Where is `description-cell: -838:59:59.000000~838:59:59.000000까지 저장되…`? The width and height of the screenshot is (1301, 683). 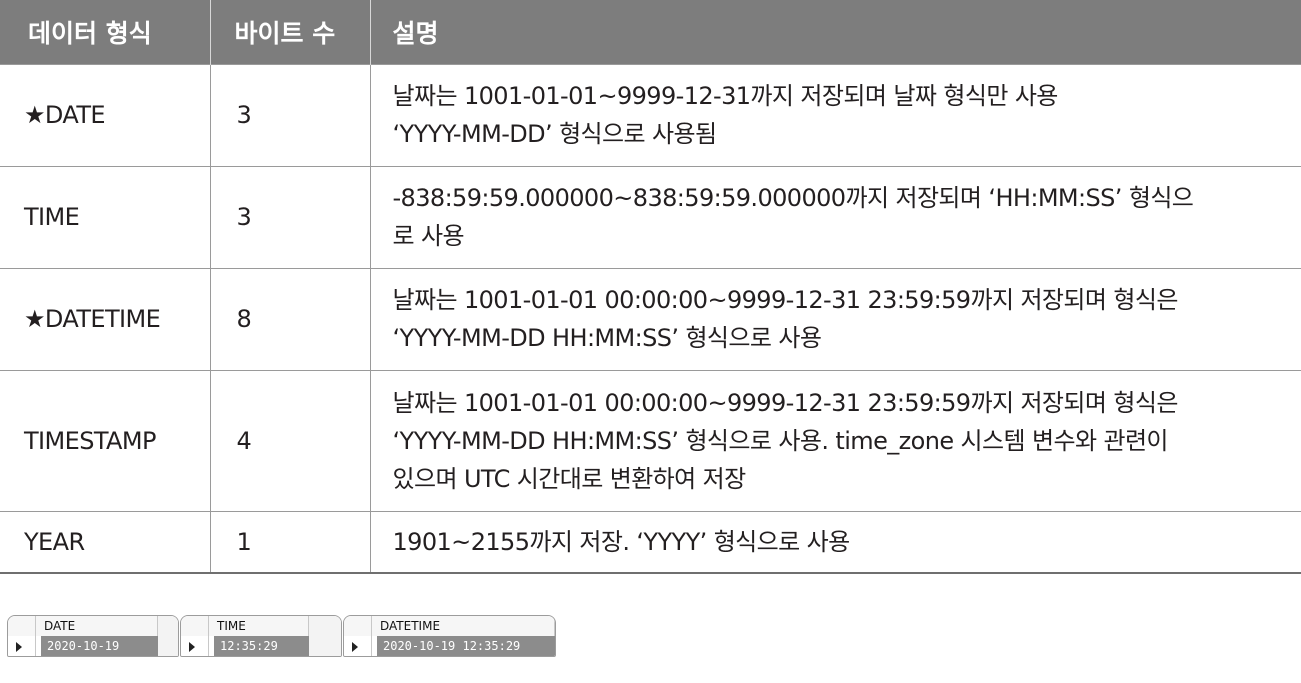 description-cell: -838:59:59.000000~838:59:59.000000까지 저장되… is located at coordinates (835, 216).